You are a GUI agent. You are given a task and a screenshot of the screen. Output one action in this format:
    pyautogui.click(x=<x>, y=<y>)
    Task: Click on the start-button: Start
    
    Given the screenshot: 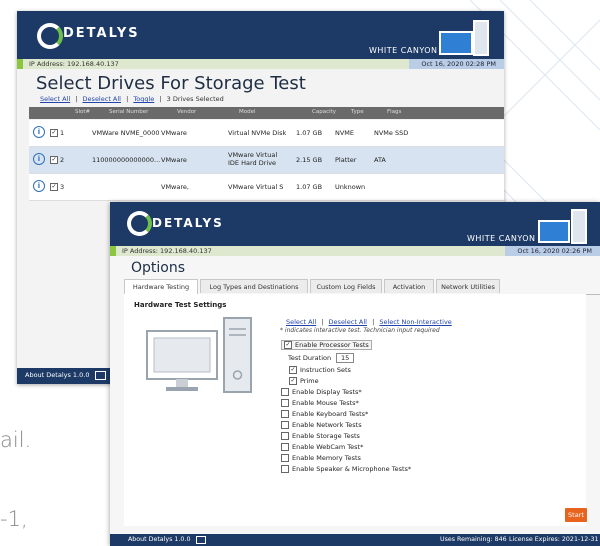 What is the action you would take?
    pyautogui.click(x=576, y=515)
    